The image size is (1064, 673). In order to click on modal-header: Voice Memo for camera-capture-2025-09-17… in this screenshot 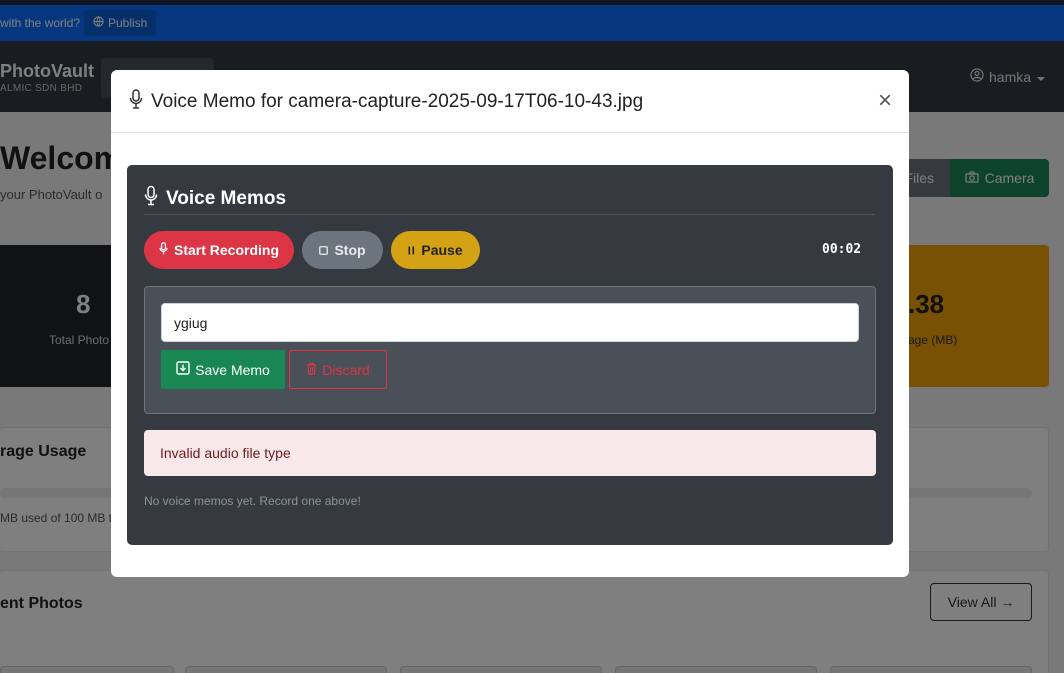, I will do `click(510, 101)`.